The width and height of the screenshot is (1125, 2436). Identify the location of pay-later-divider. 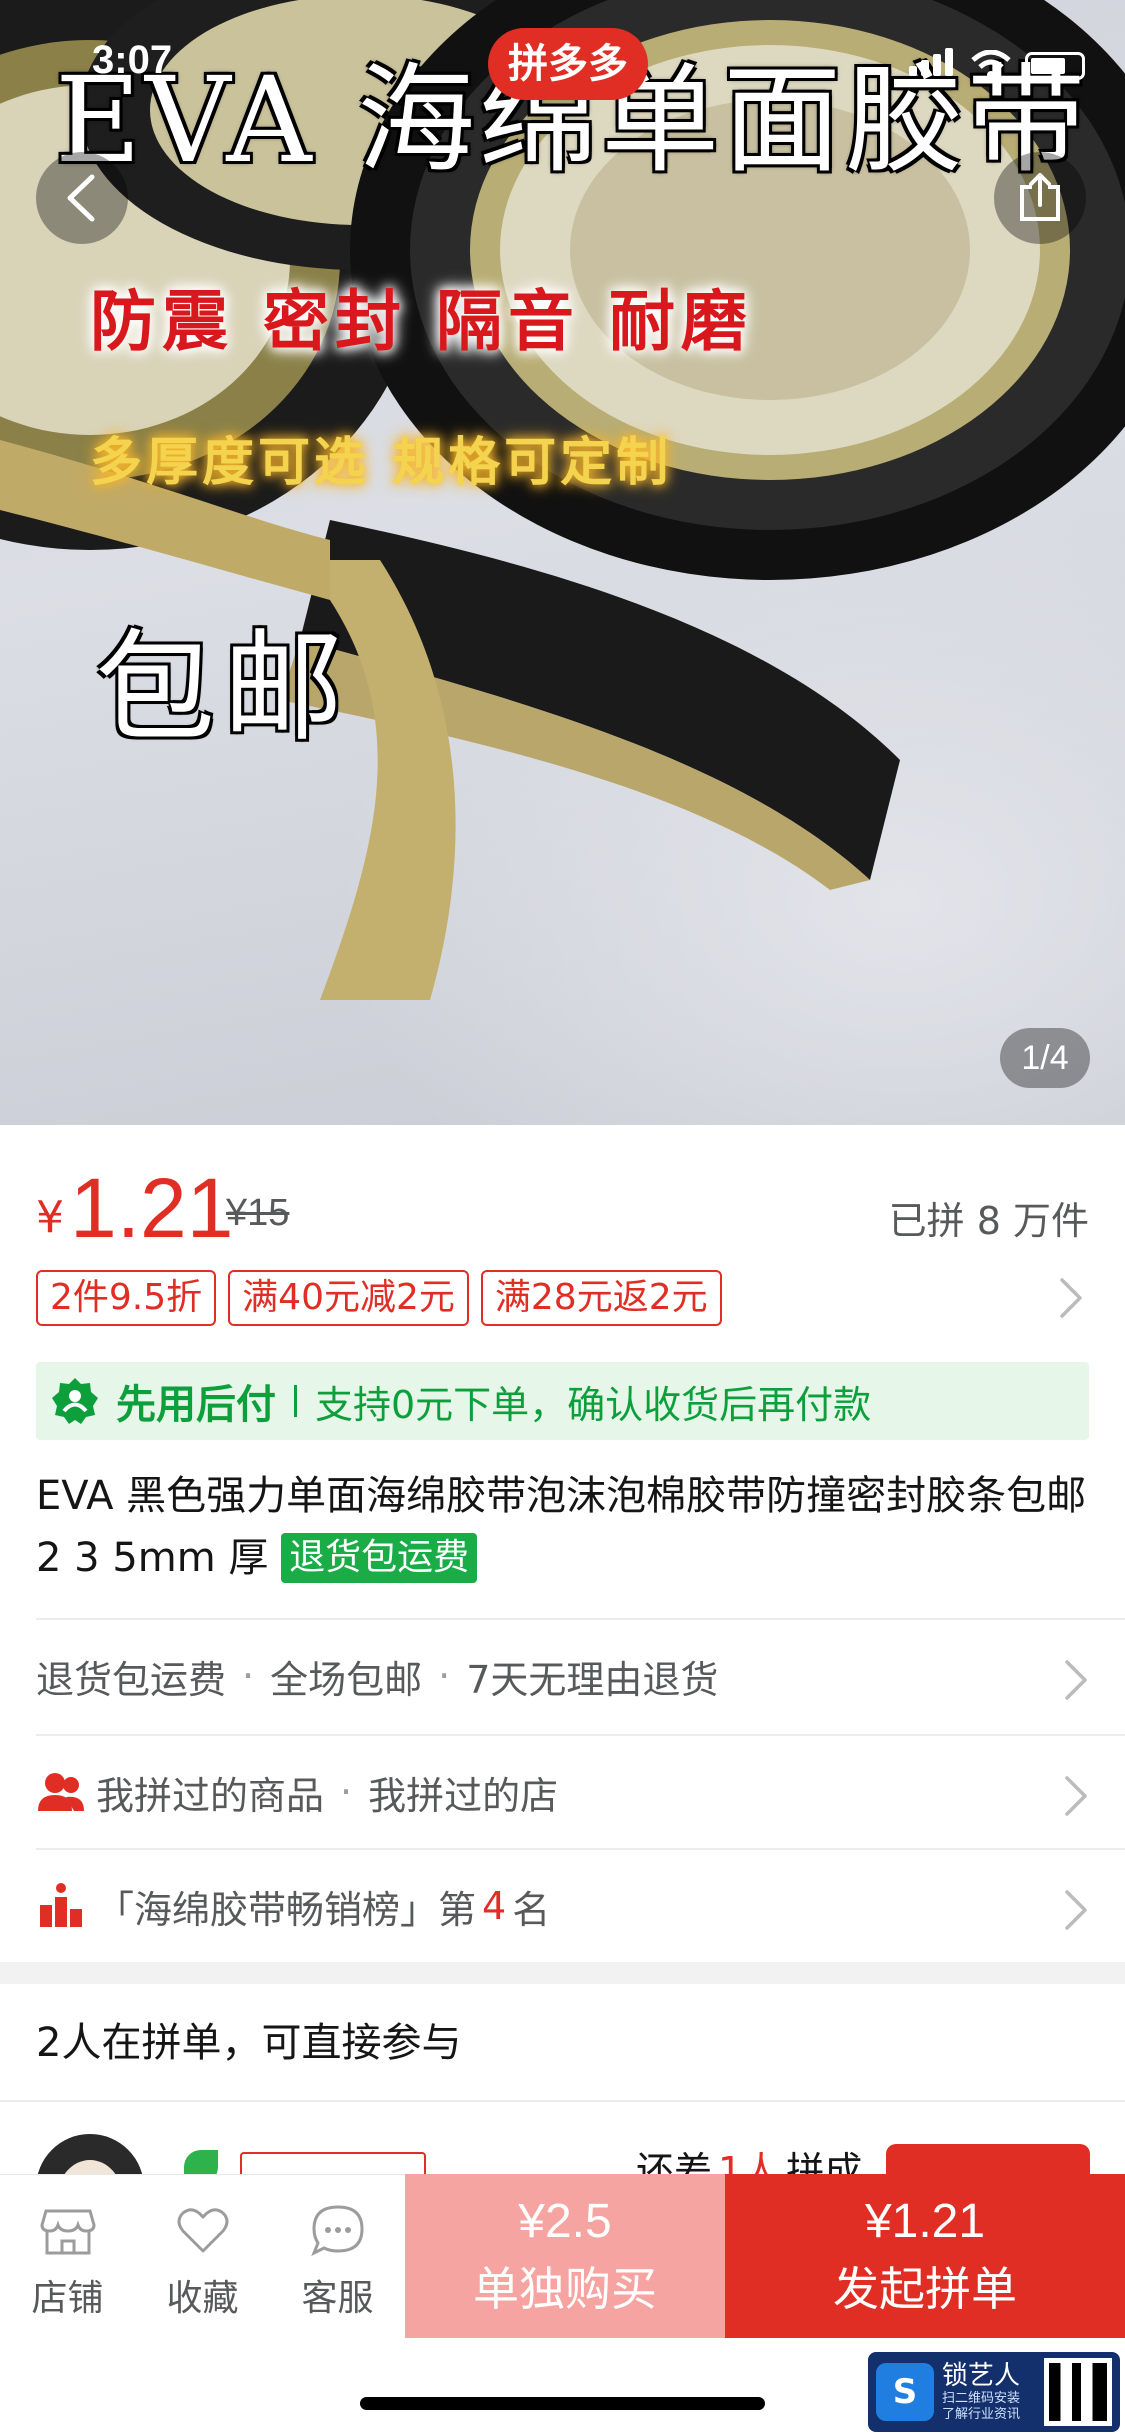
(295, 1401).